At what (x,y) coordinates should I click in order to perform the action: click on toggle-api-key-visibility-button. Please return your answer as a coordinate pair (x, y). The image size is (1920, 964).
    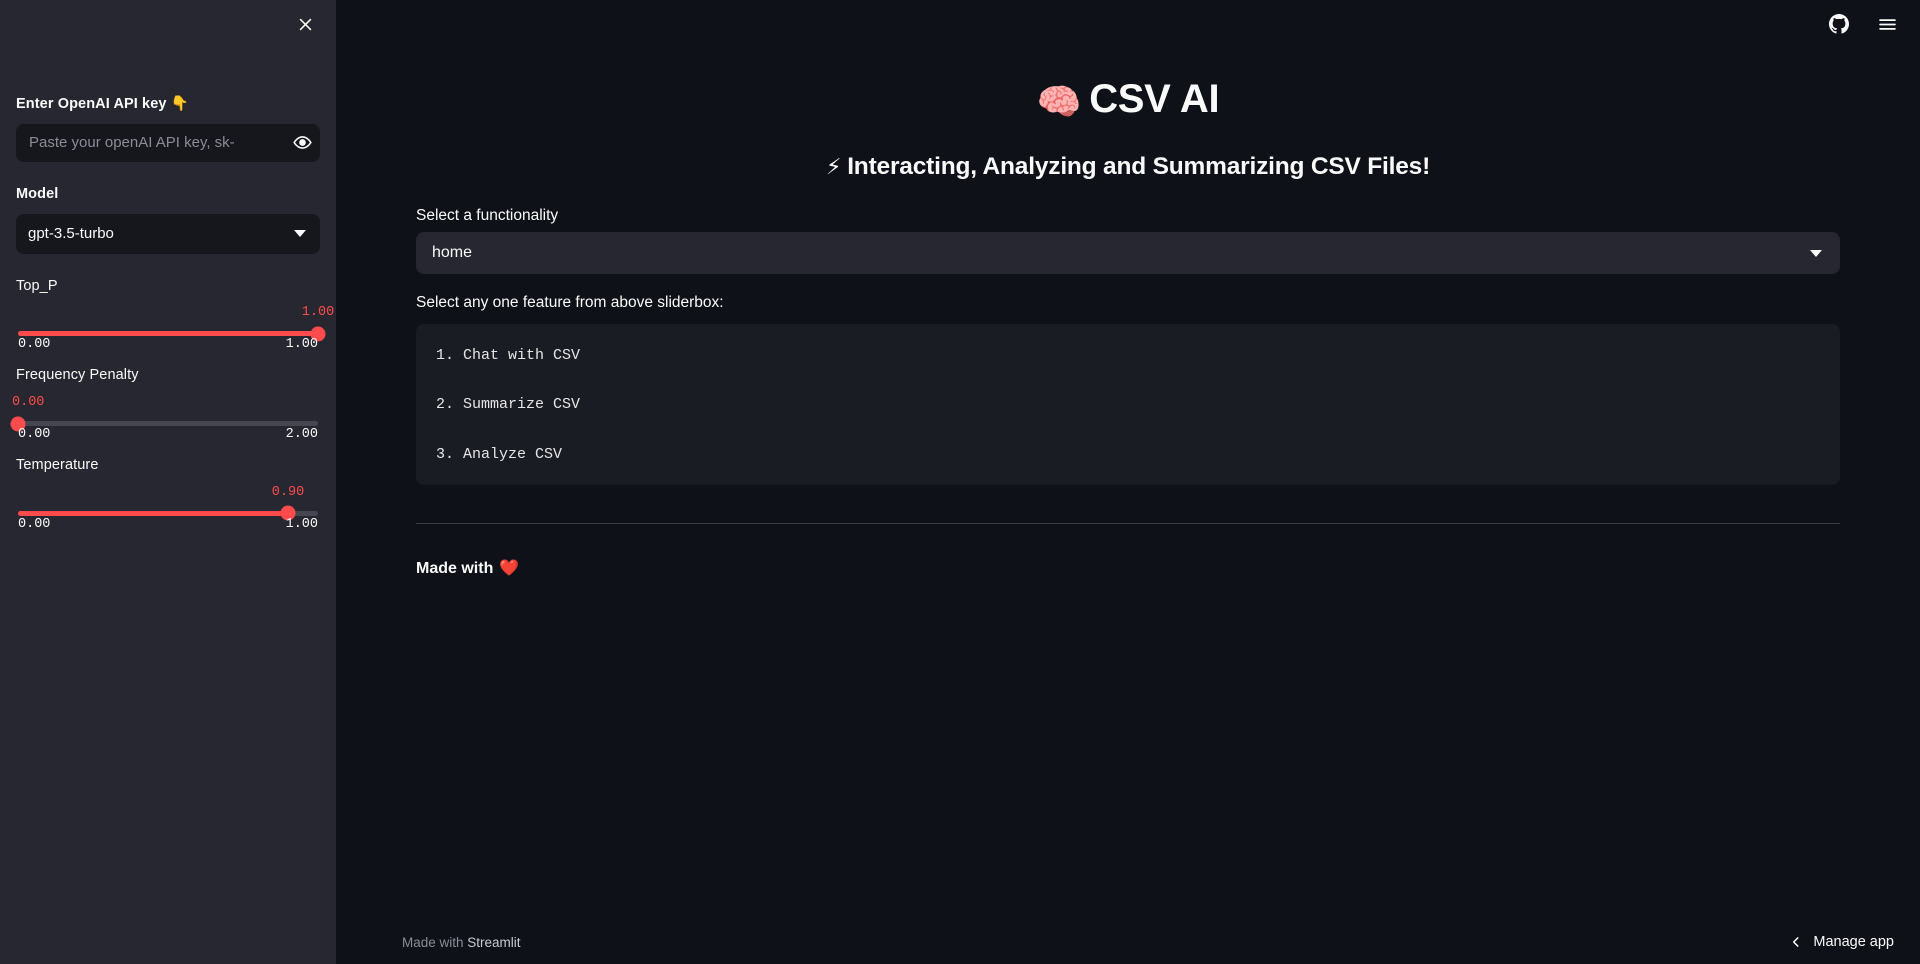
    Looking at the image, I should click on (302, 143).